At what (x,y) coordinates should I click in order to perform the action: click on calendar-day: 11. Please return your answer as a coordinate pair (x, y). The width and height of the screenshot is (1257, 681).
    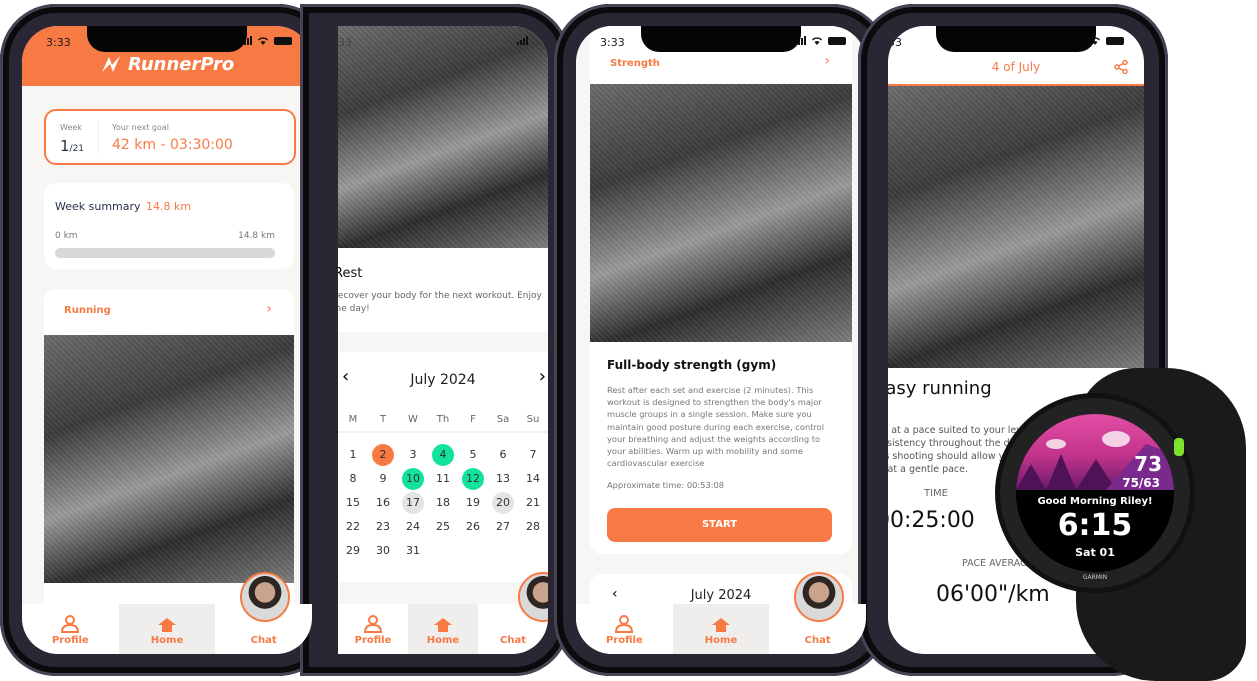
    Looking at the image, I should click on (443, 479).